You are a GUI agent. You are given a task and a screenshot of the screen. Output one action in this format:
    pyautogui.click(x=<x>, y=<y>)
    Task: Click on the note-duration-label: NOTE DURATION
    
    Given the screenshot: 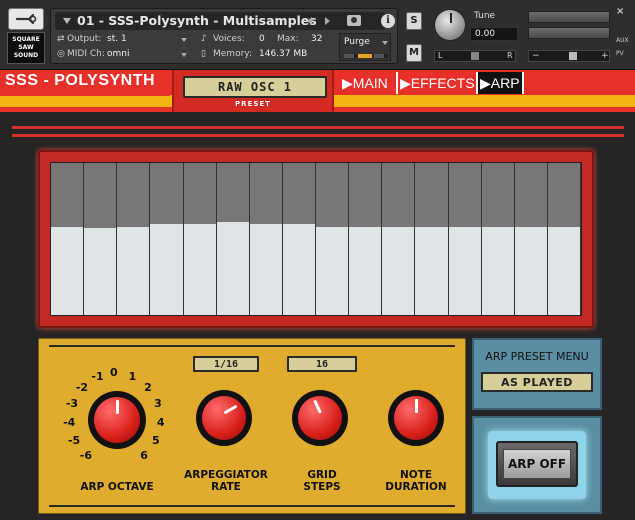 What is the action you would take?
    pyautogui.click(x=416, y=481)
    